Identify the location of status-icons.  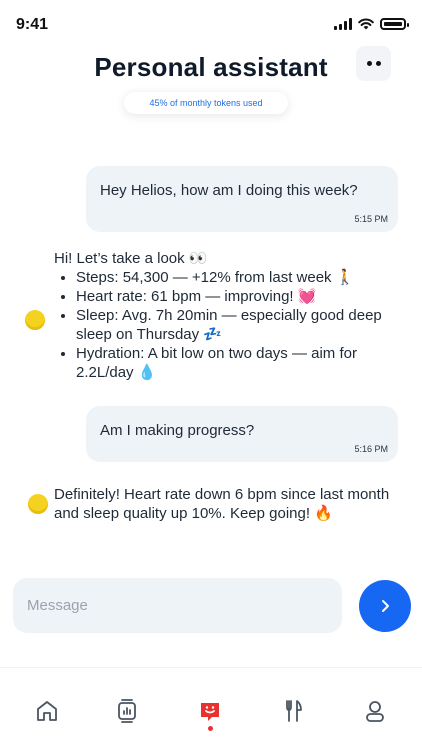
(371, 24).